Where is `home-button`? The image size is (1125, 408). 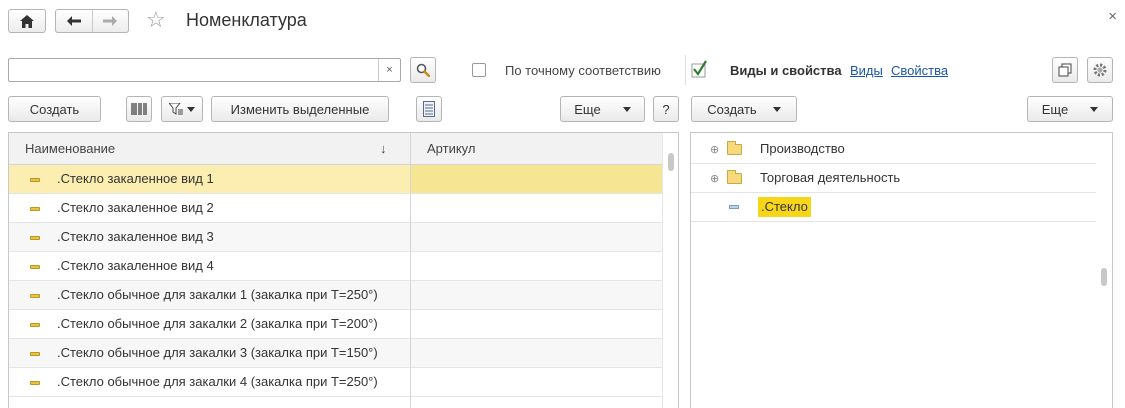 home-button is located at coordinates (27, 21).